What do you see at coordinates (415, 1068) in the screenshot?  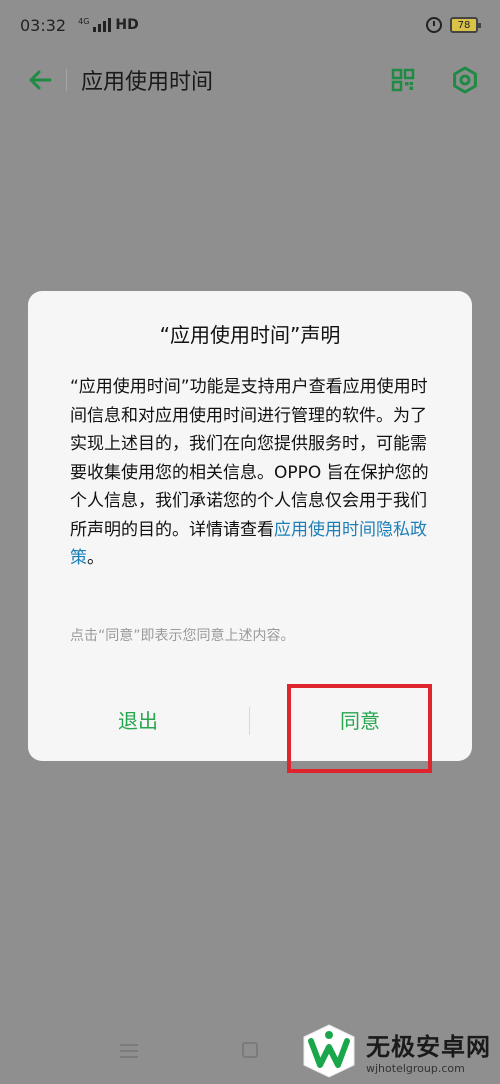 I see `watermark-url: wjhotelgroup.com` at bounding box center [415, 1068].